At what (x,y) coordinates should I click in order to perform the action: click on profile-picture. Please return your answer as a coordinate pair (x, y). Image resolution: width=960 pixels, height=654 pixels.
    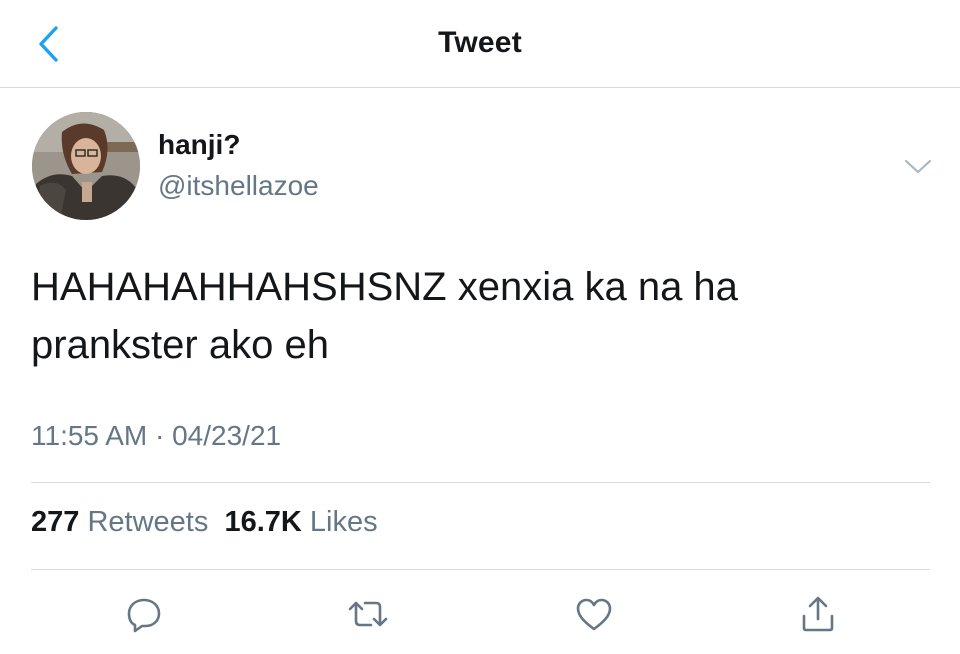
    Looking at the image, I should click on (86, 166).